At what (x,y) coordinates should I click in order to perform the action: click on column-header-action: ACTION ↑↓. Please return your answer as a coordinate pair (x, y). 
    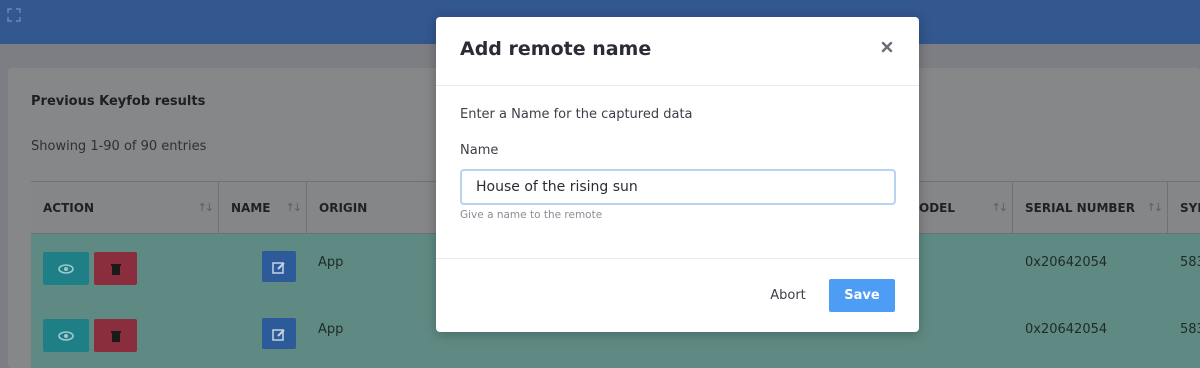
    Looking at the image, I should click on (125, 208).